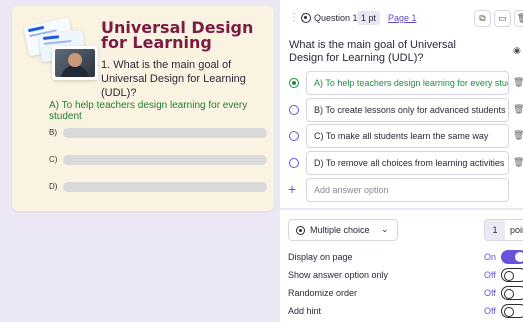  Describe the element at coordinates (292, 189) in the screenshot. I see `plus-icon: +` at that location.